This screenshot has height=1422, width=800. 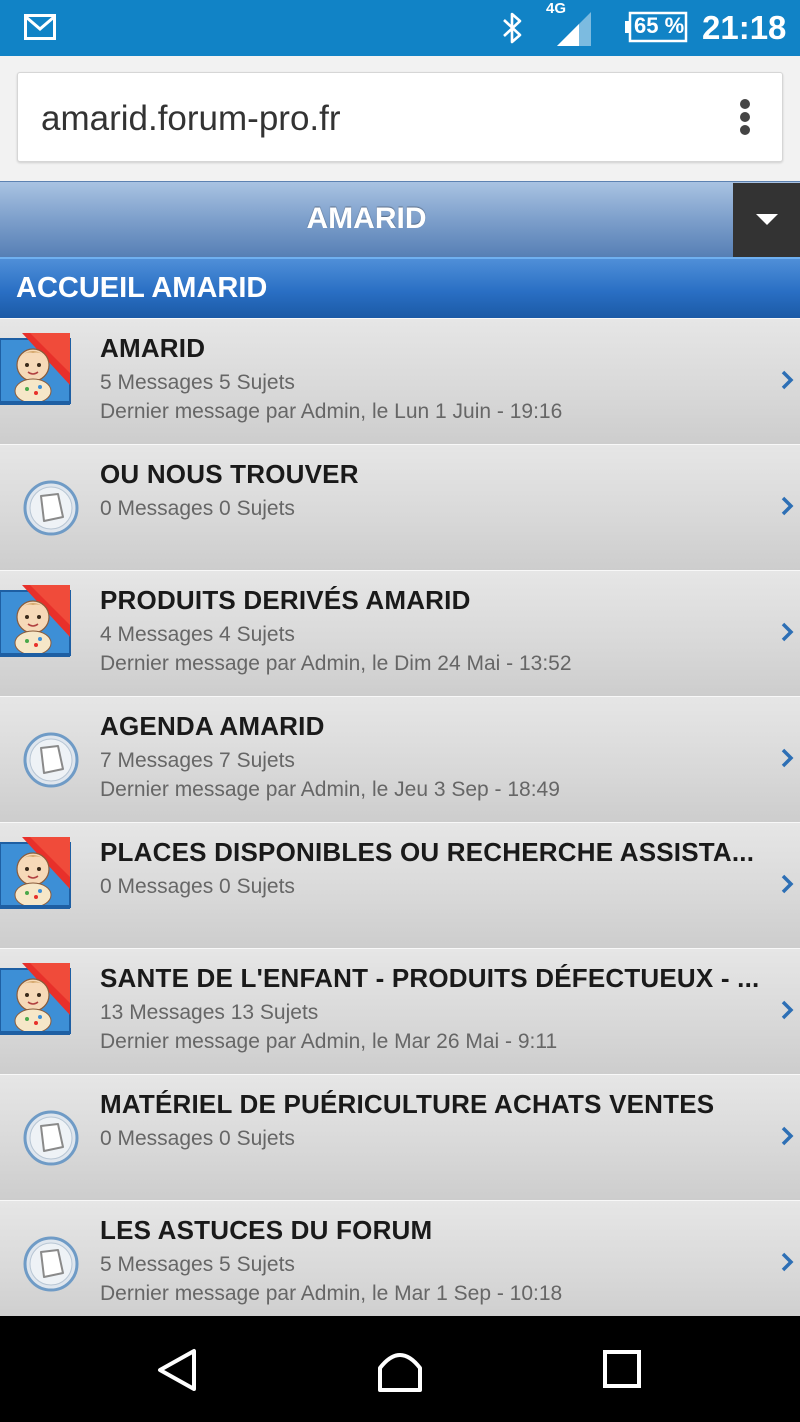 What do you see at coordinates (435, 1230) in the screenshot?
I see `forum-title: LES ASTUCES DU FORUM` at bounding box center [435, 1230].